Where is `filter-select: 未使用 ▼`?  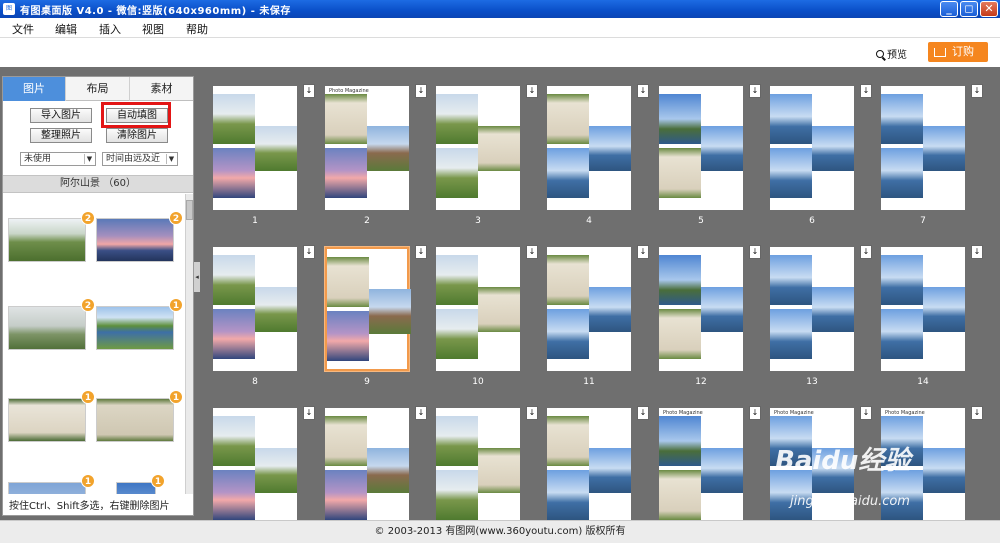
filter-select: 未使用 ▼ is located at coordinates (58, 159).